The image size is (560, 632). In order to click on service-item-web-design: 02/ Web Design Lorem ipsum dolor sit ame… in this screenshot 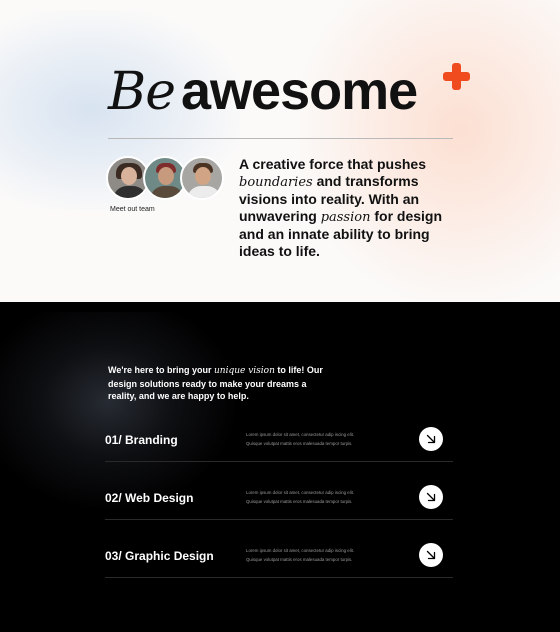, I will do `click(279, 517)`.